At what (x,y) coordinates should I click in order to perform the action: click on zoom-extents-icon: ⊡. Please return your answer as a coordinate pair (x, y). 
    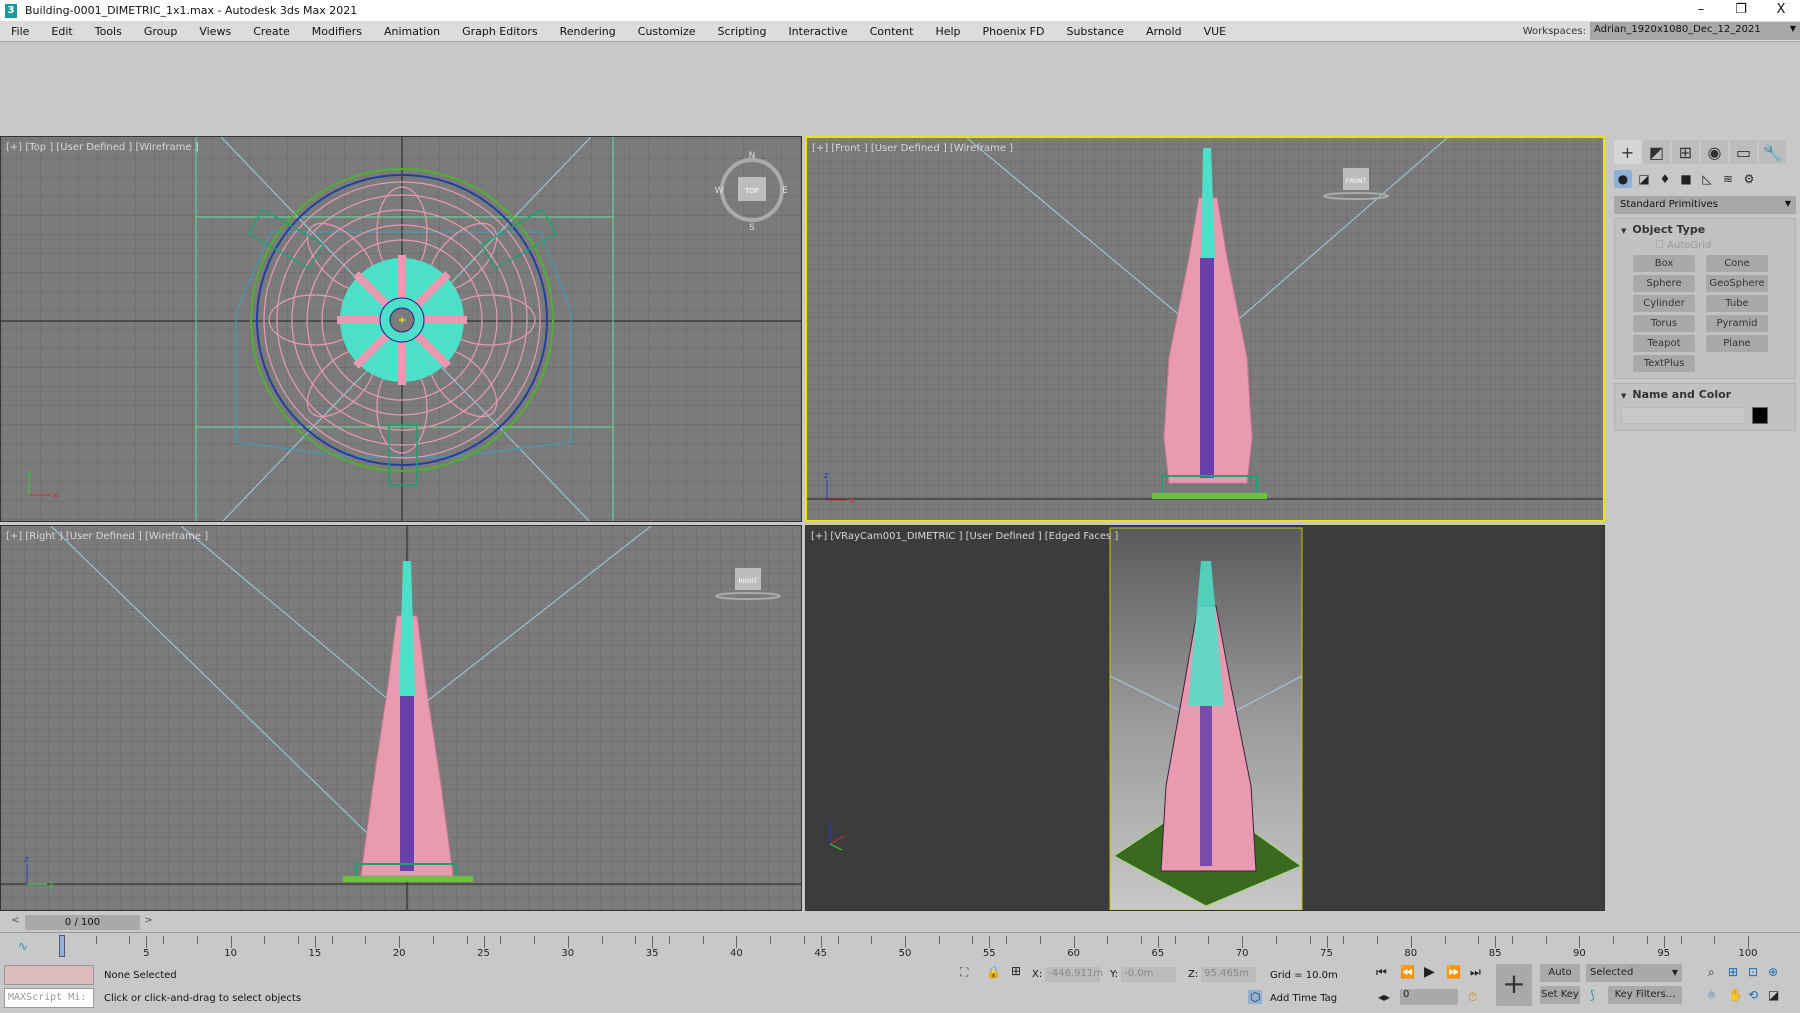
    Looking at the image, I should click on (1753, 972).